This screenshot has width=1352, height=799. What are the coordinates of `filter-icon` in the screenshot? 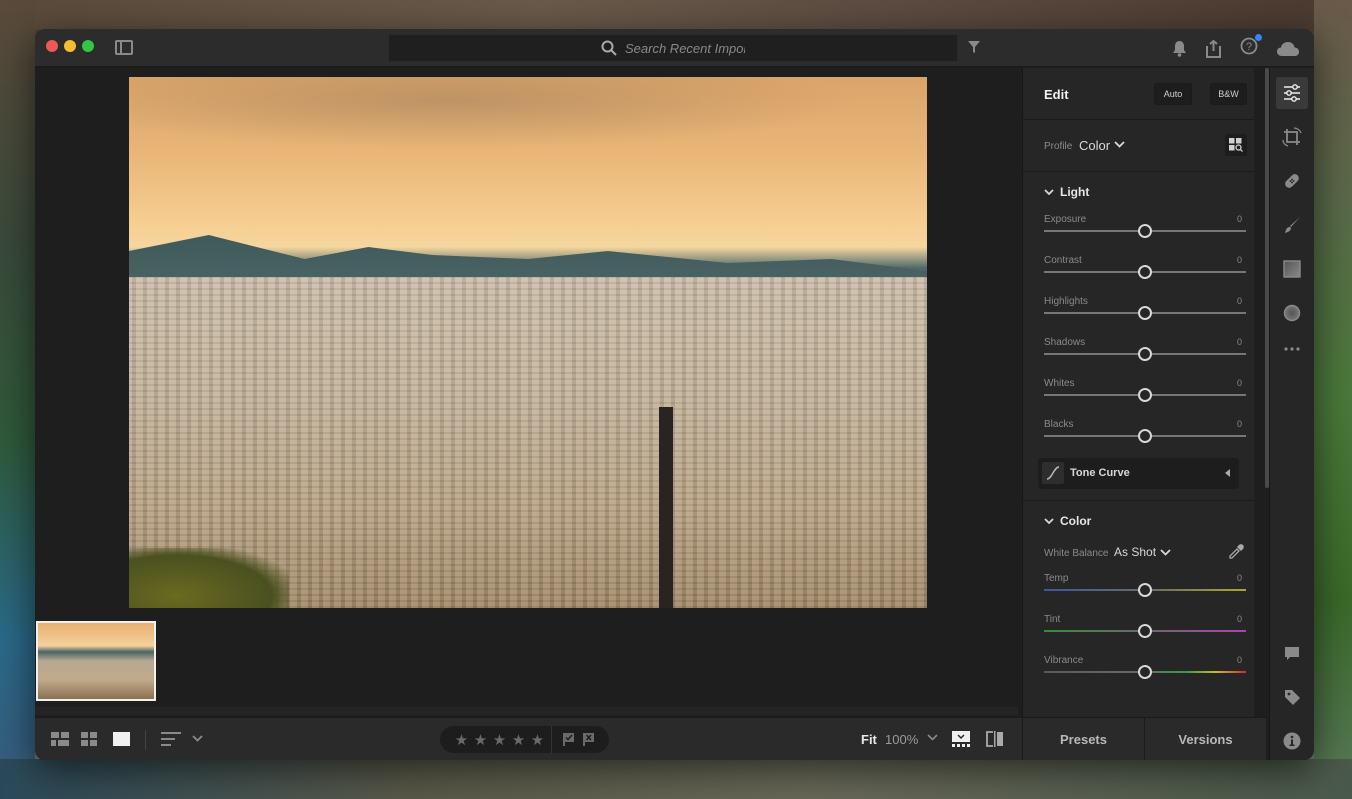 It's located at (974, 47).